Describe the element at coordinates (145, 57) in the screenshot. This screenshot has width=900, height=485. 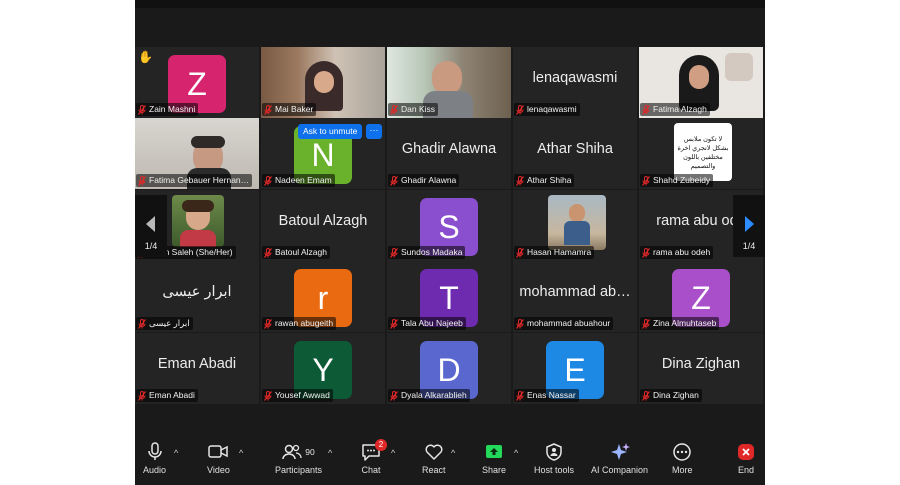
I see `raised-hand-icon: ✋` at that location.